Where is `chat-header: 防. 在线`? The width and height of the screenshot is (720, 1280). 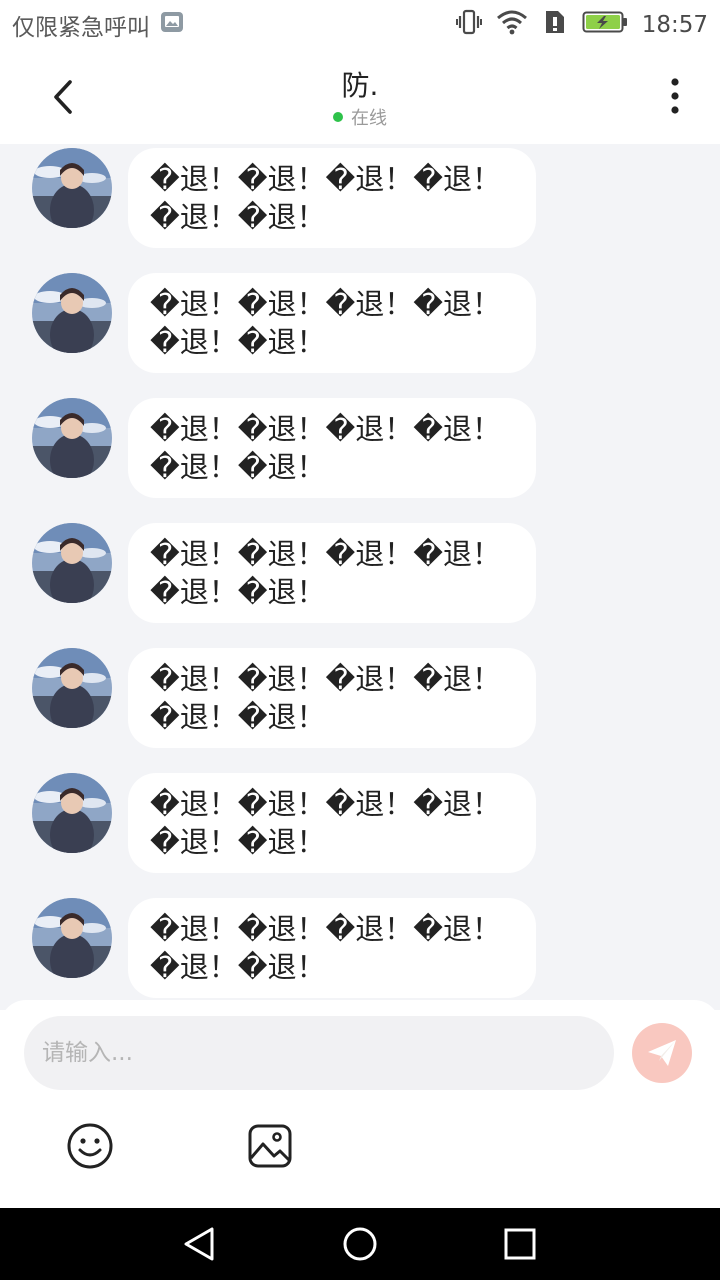
chat-header: 防. 在线 is located at coordinates (360, 97).